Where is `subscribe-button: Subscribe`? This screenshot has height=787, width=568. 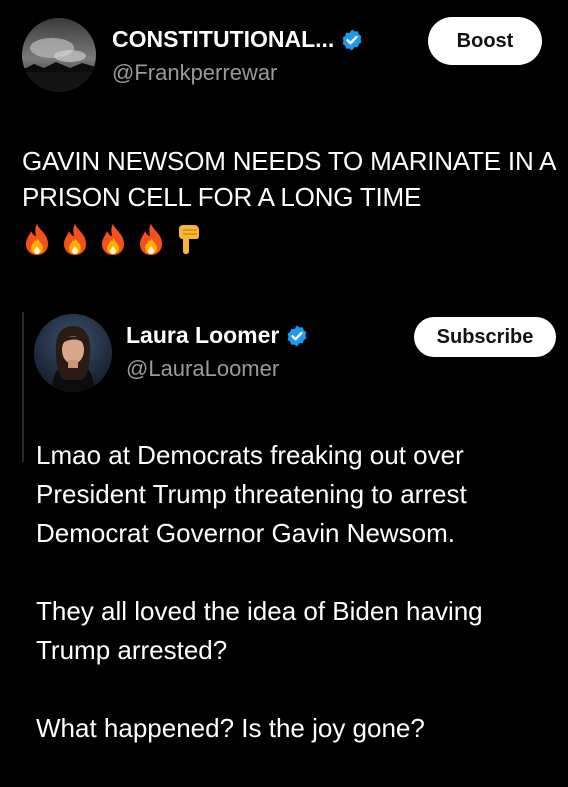
subscribe-button: Subscribe is located at coordinates (485, 337).